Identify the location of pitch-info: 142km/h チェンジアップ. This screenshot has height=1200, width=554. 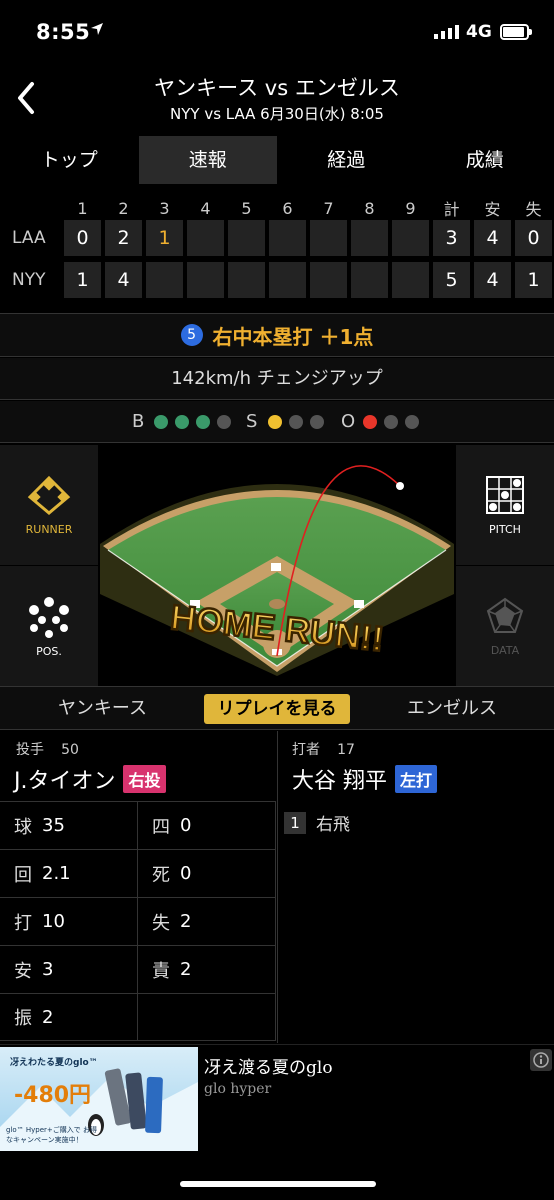
(277, 379).